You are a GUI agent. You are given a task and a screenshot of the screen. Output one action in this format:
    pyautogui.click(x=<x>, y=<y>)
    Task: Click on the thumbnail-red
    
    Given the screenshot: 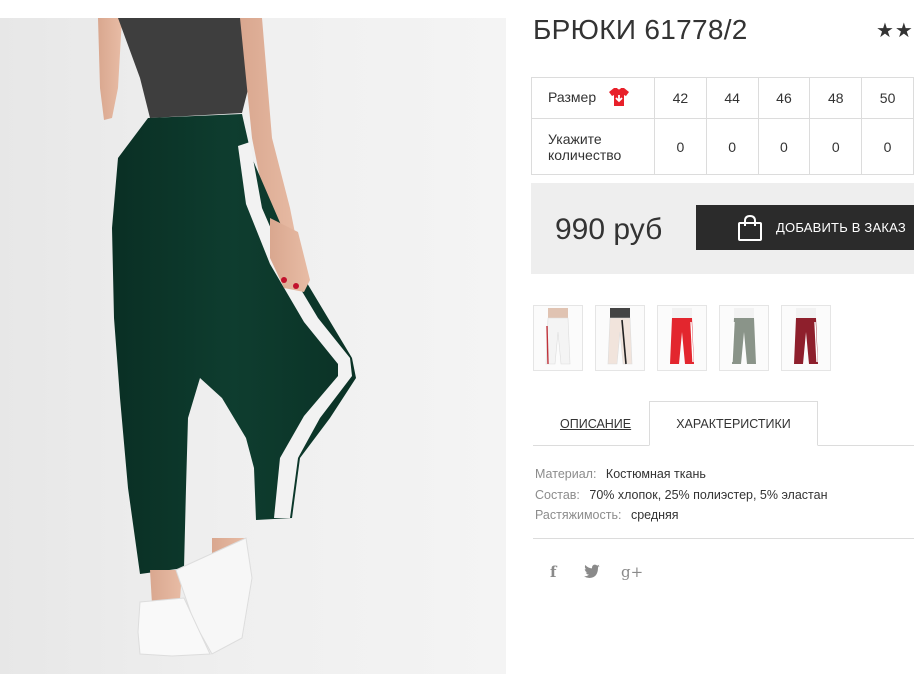 What is the action you would take?
    pyautogui.click(x=682, y=338)
    